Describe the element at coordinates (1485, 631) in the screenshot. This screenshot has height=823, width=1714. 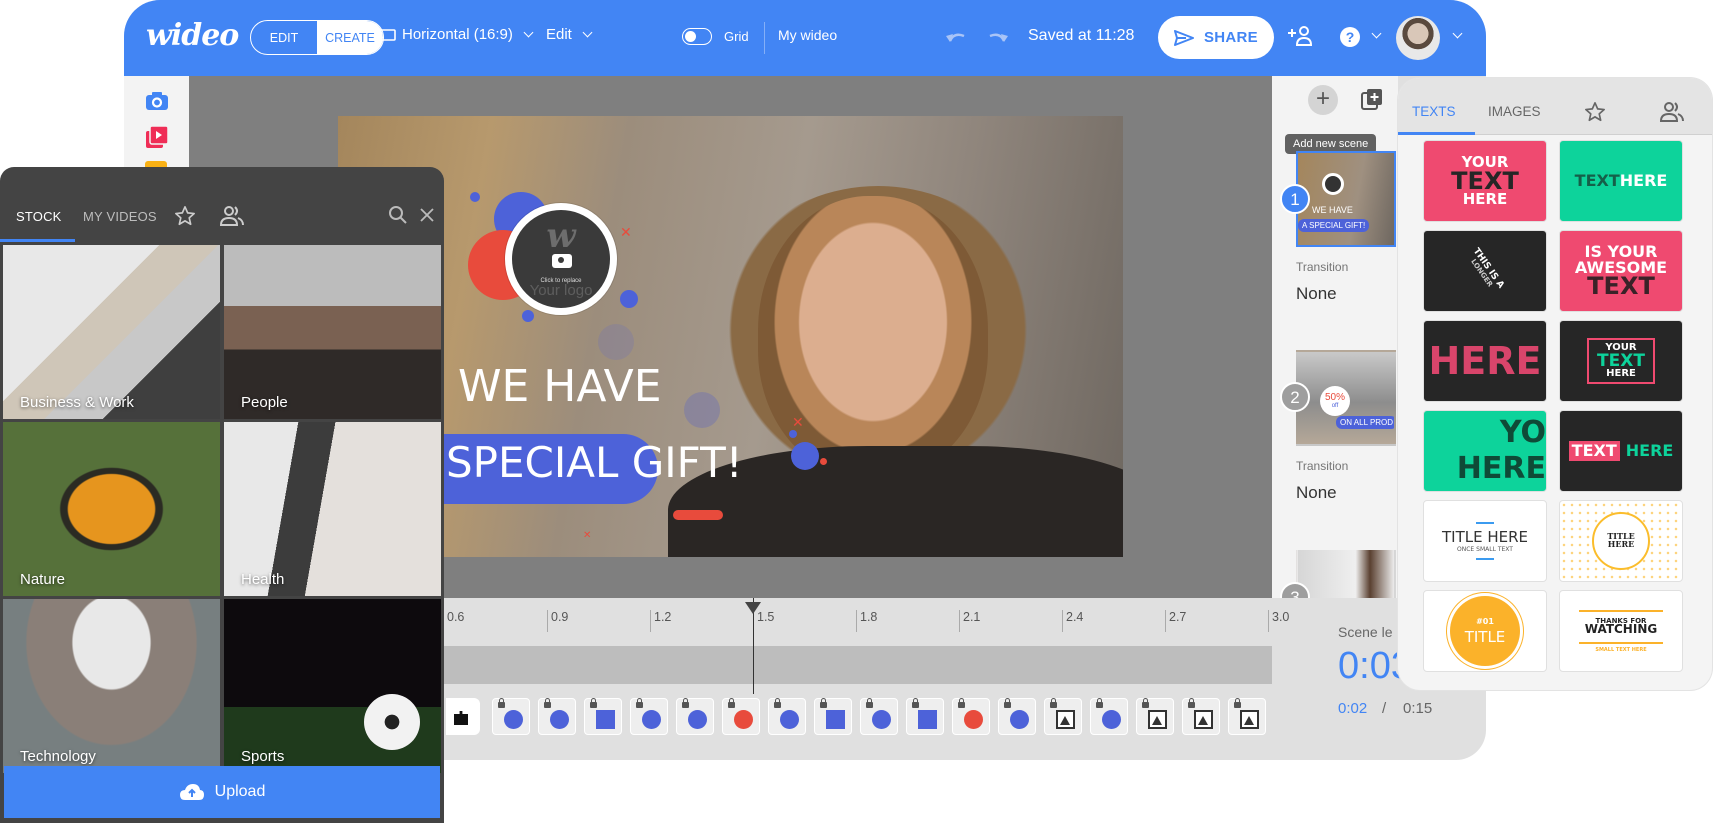
I see `text-template: #01 TITLE` at that location.